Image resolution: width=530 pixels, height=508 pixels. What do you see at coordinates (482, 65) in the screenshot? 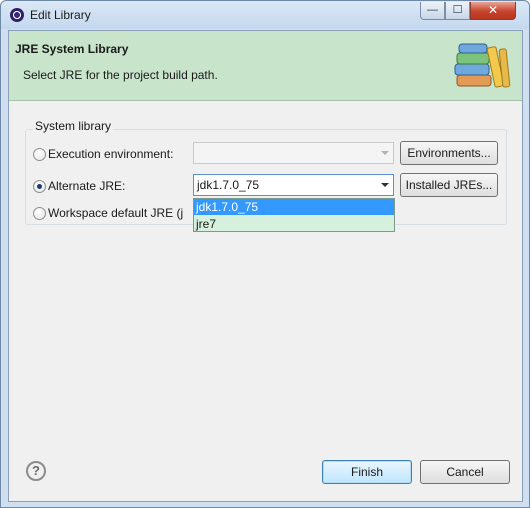
I see `library-books-icon` at bounding box center [482, 65].